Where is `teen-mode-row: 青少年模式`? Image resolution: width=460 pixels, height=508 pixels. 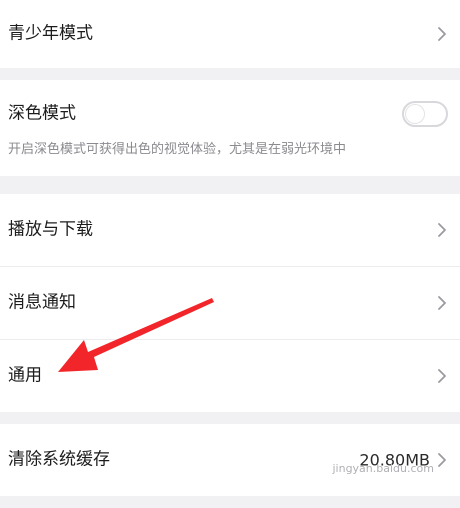 teen-mode-row: 青少年模式 is located at coordinates (230, 34).